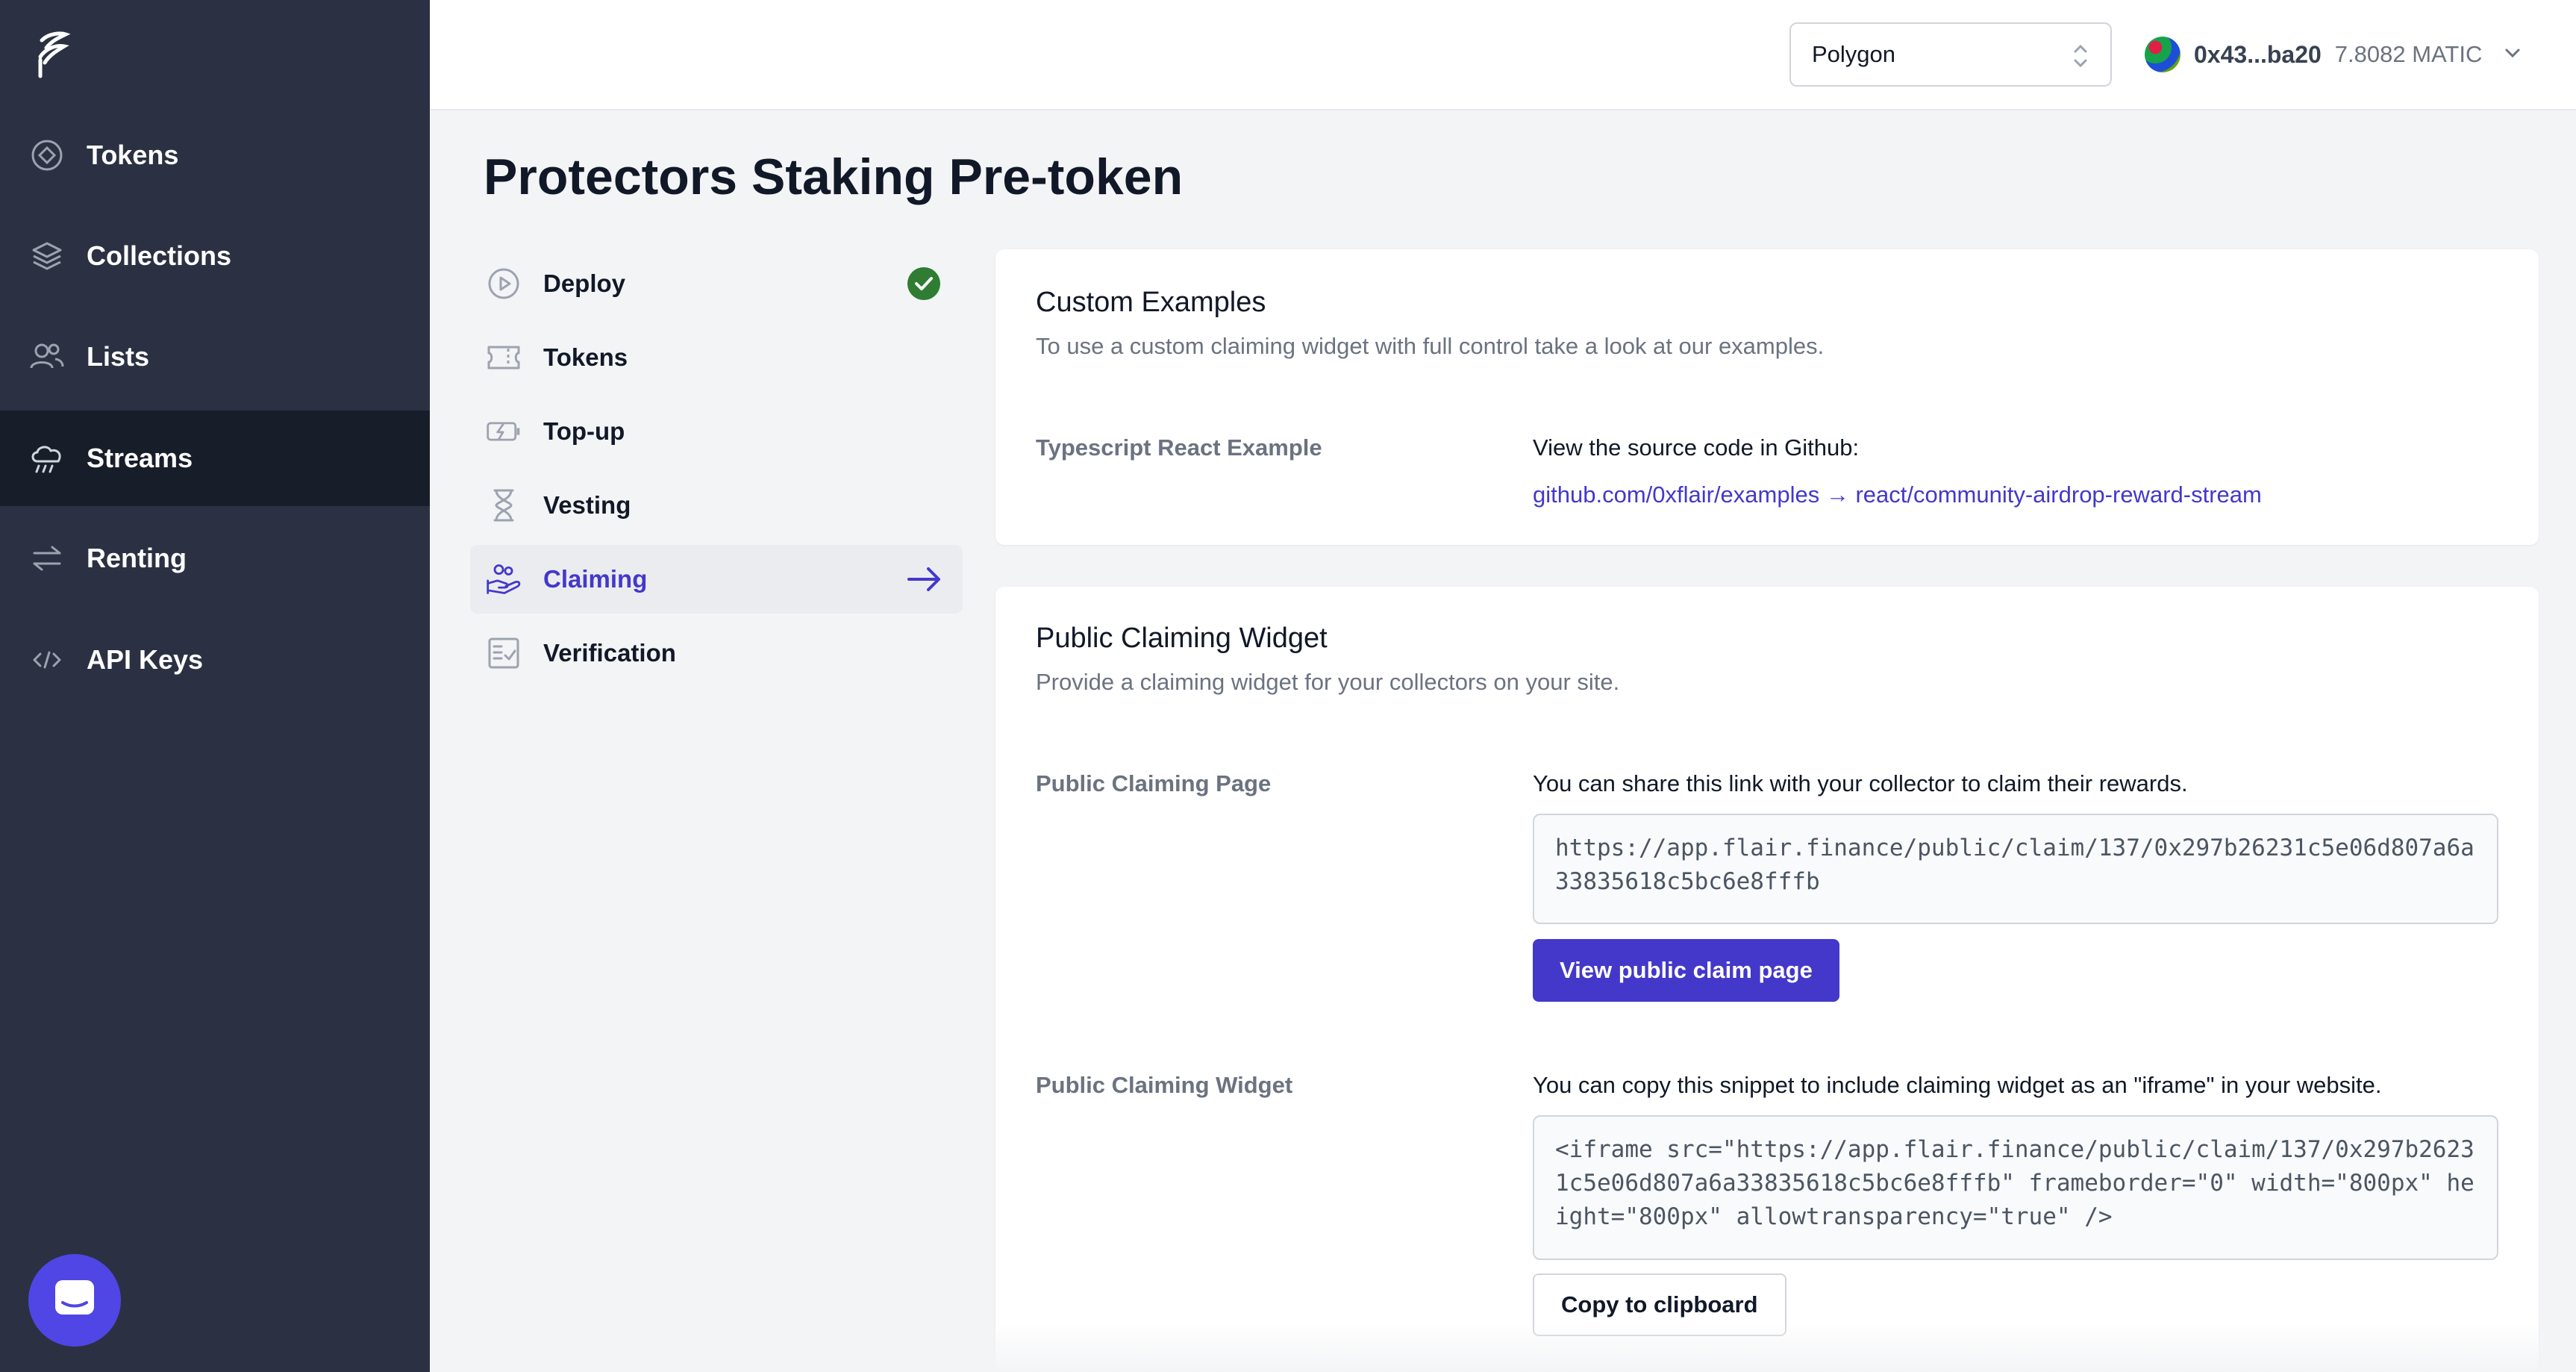 The width and height of the screenshot is (2576, 1372). What do you see at coordinates (716, 505) in the screenshot?
I see `step-vesting: Vesting` at bounding box center [716, 505].